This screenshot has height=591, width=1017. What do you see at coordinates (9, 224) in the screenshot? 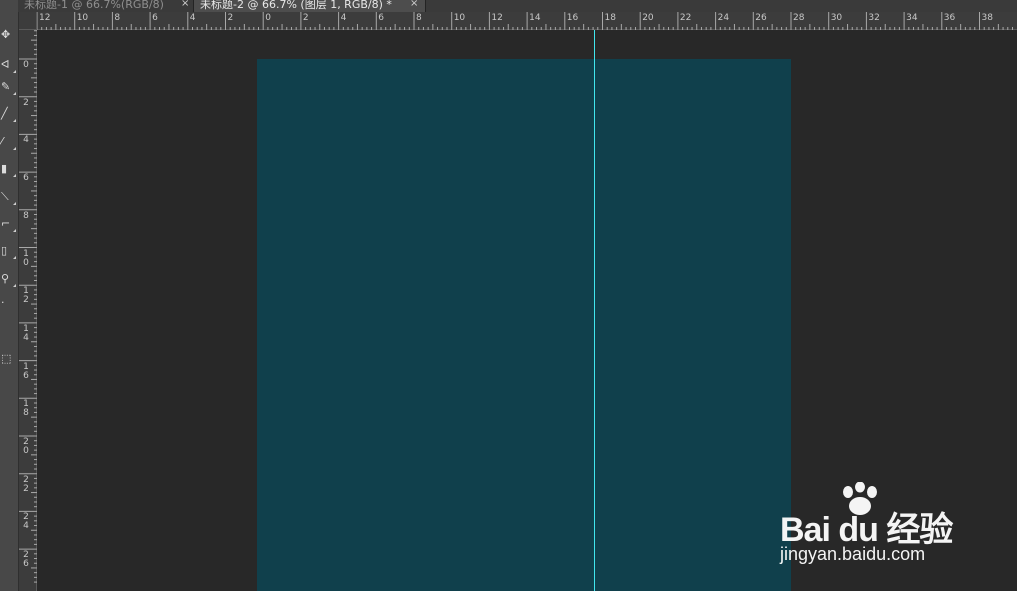
I see `path-selection-tool-icon: ⌐` at bounding box center [9, 224].